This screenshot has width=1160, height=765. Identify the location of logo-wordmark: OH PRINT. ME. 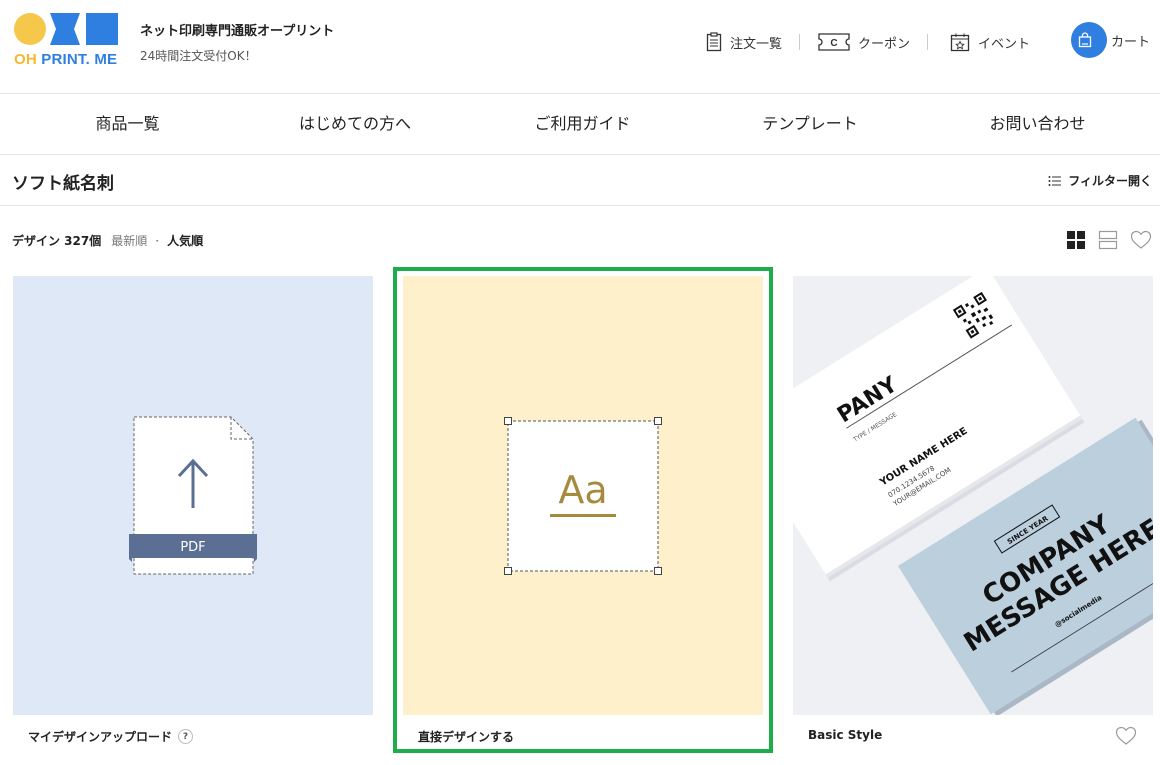
(66, 59).